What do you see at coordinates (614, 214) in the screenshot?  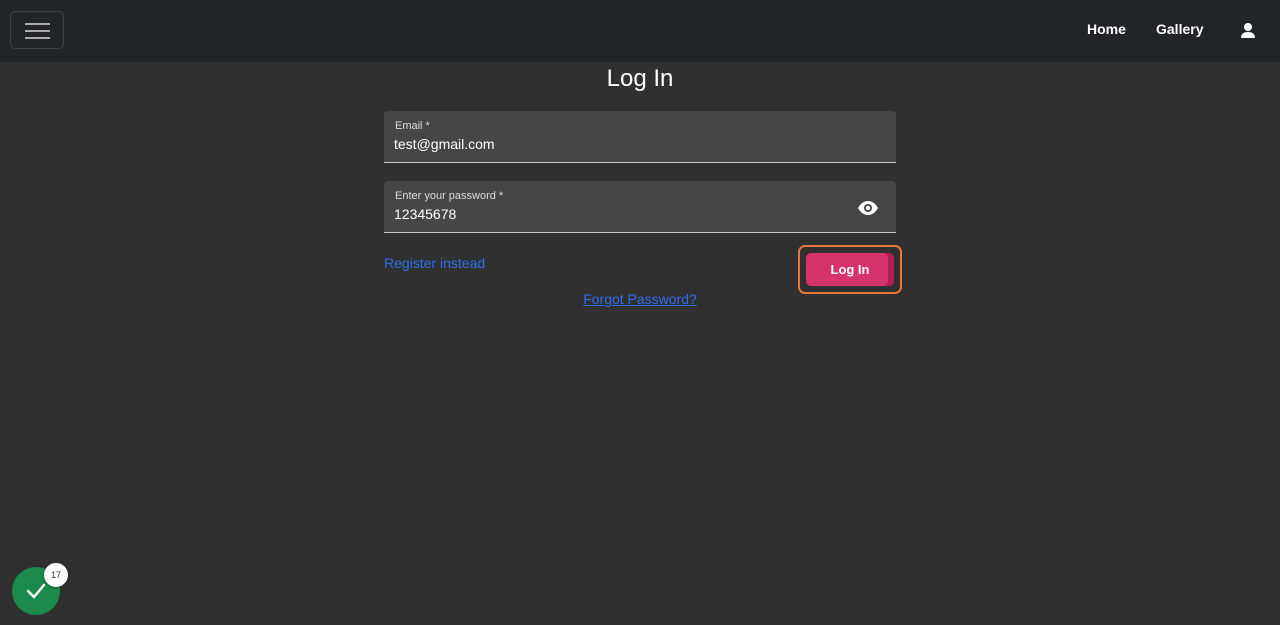 I see `password-input` at bounding box center [614, 214].